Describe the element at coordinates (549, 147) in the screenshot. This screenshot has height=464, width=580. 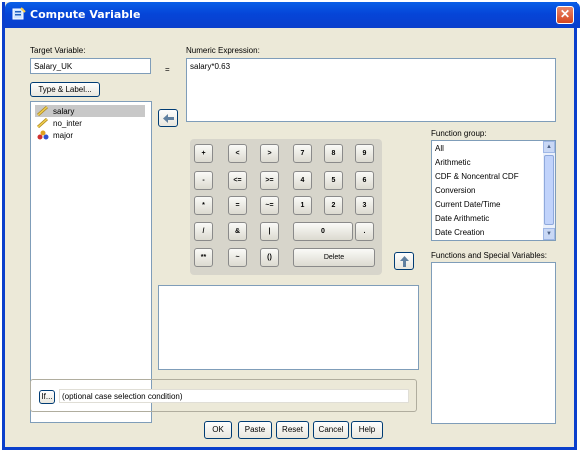
I see `scroll-up-icon: ▲` at that location.